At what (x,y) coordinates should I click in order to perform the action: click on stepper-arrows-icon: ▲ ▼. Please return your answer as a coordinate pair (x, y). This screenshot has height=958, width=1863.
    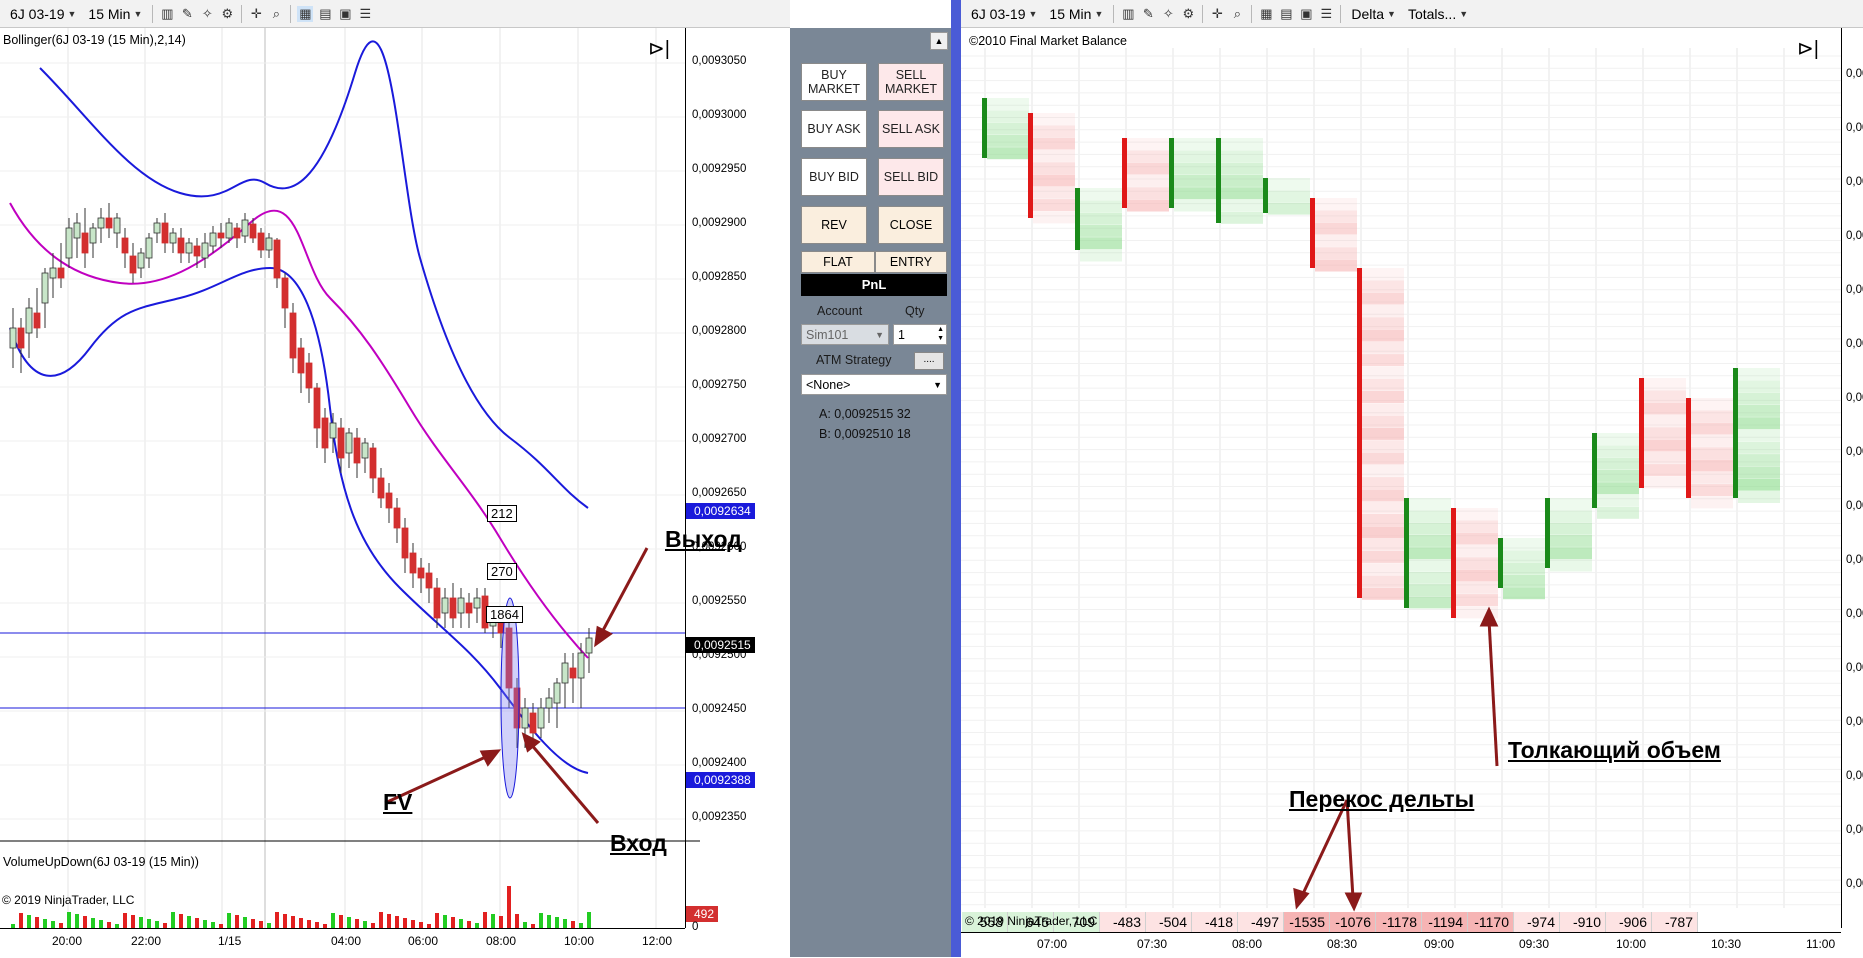
    Looking at the image, I should click on (940, 334).